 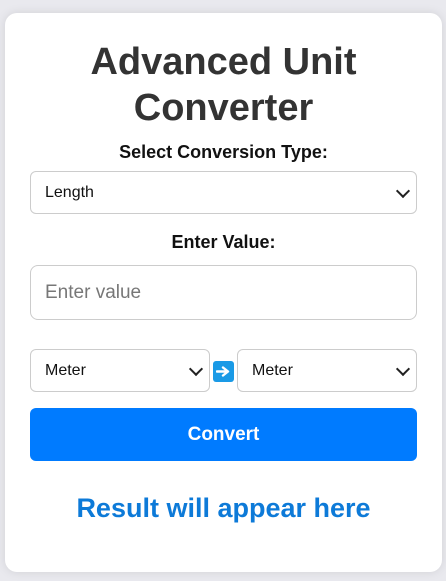 I want to click on to-unit-select: Meter, so click(x=327, y=370).